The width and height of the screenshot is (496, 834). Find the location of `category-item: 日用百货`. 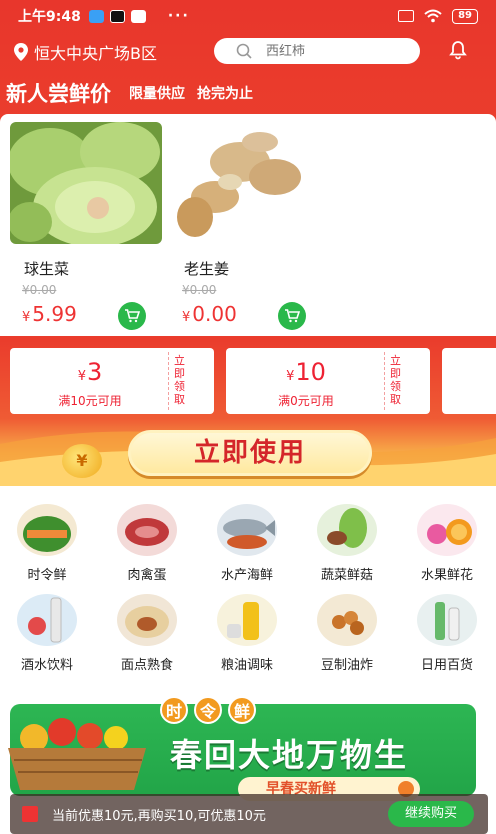

category-item: 日用百货 is located at coordinates (447, 633).